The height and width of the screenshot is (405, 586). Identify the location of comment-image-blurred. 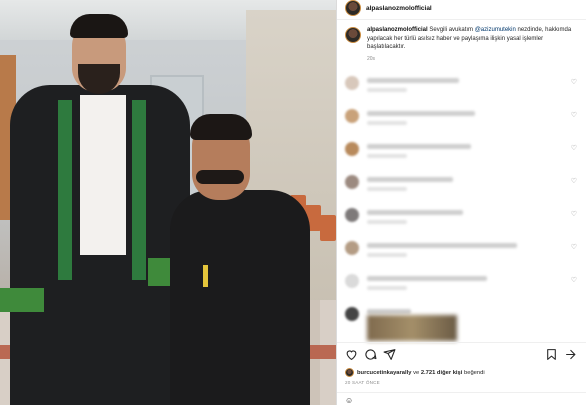
(412, 328).